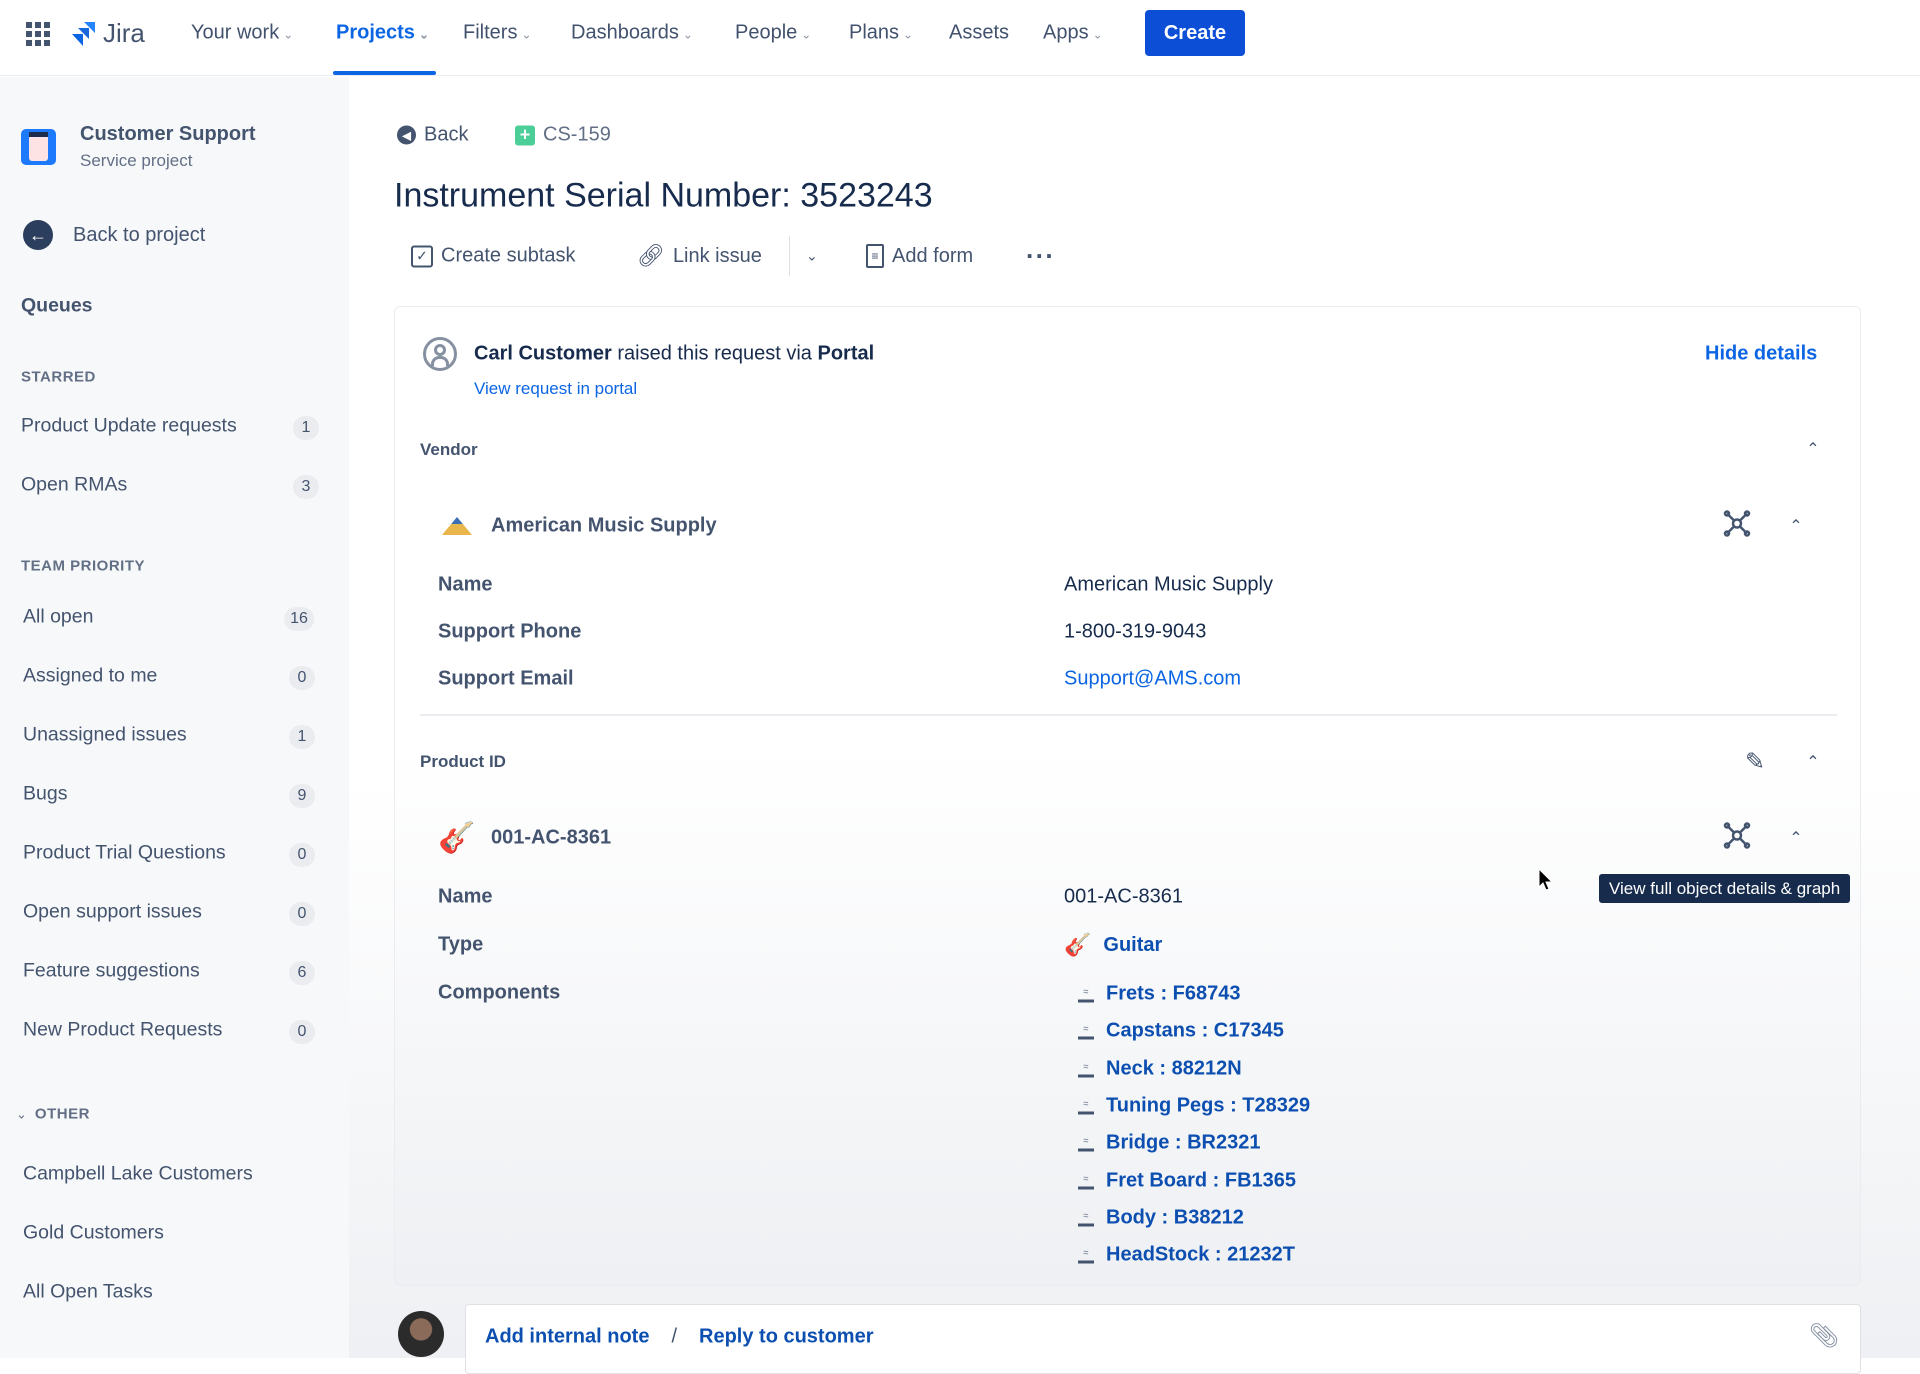 This screenshot has height=1374, width=1920. I want to click on nav-apps: Apps ⌄, so click(1073, 33).